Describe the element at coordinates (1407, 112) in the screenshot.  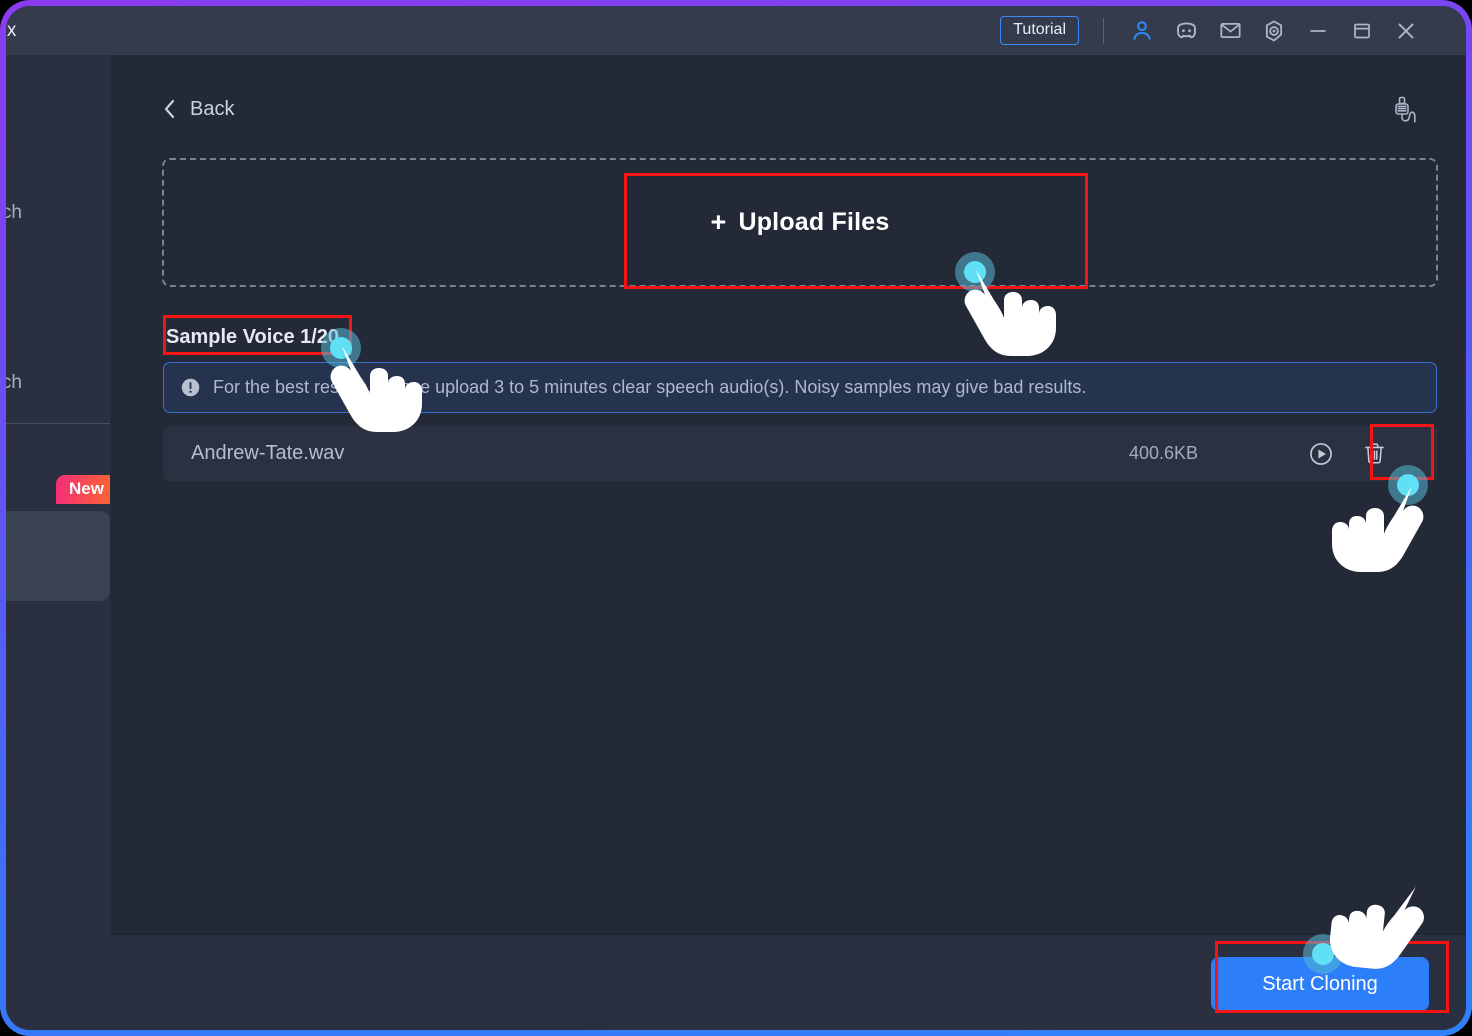
I see `microphone-cable-icon` at that location.